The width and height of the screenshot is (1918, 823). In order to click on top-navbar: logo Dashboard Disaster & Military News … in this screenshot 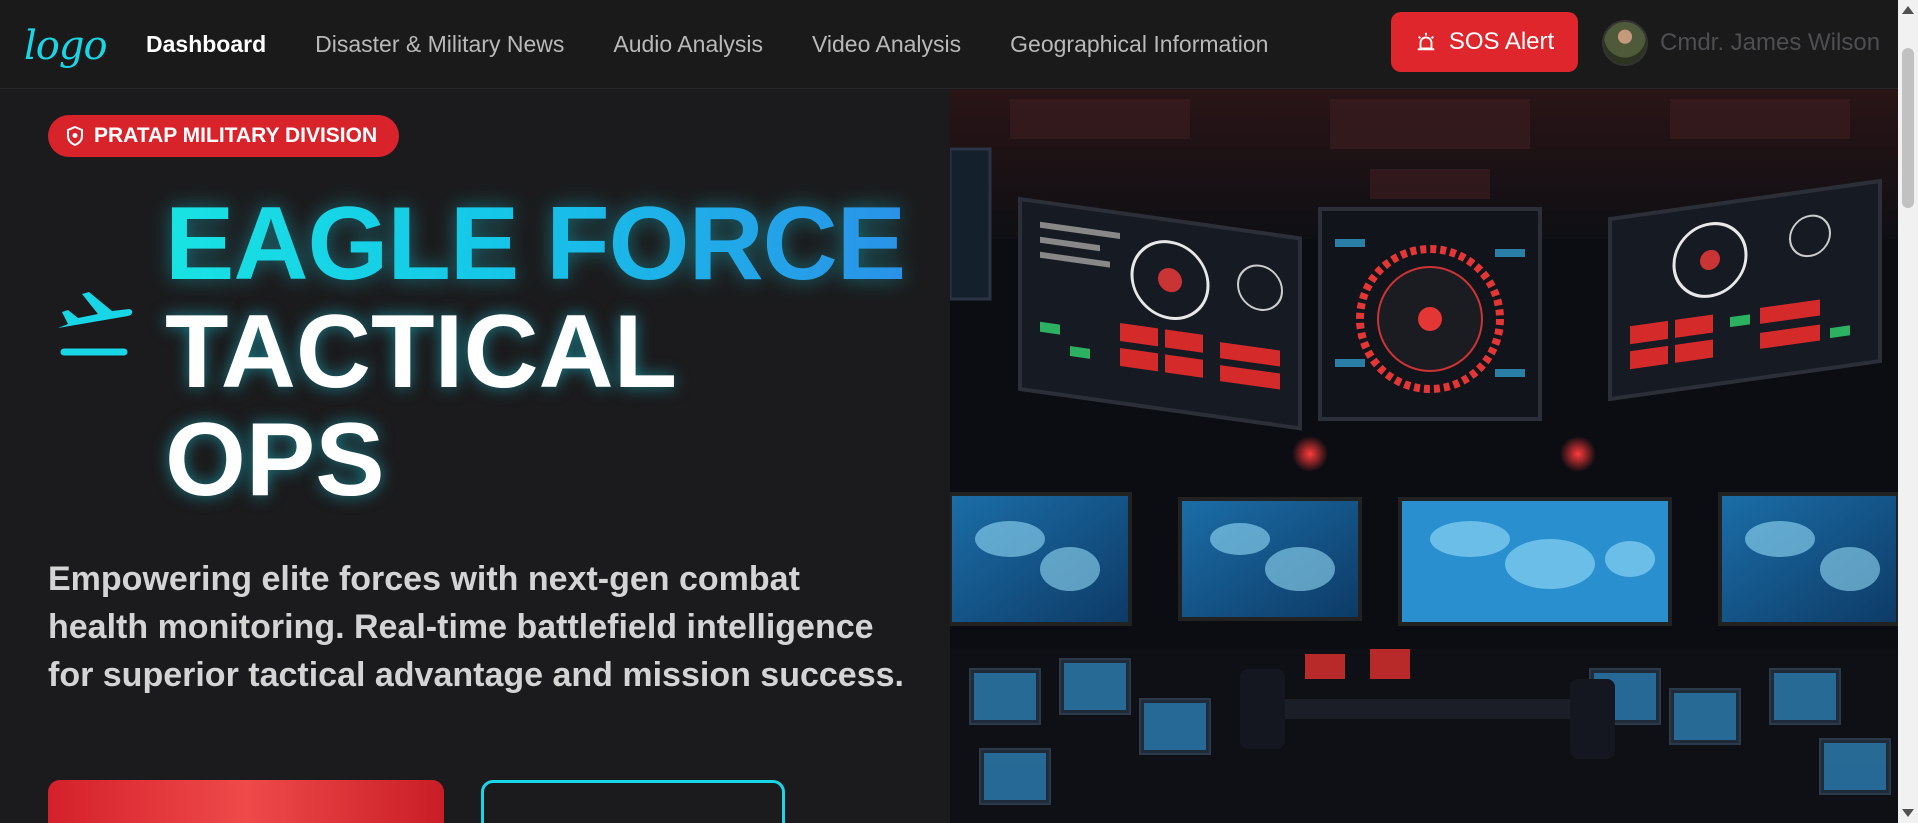, I will do `click(949, 44)`.